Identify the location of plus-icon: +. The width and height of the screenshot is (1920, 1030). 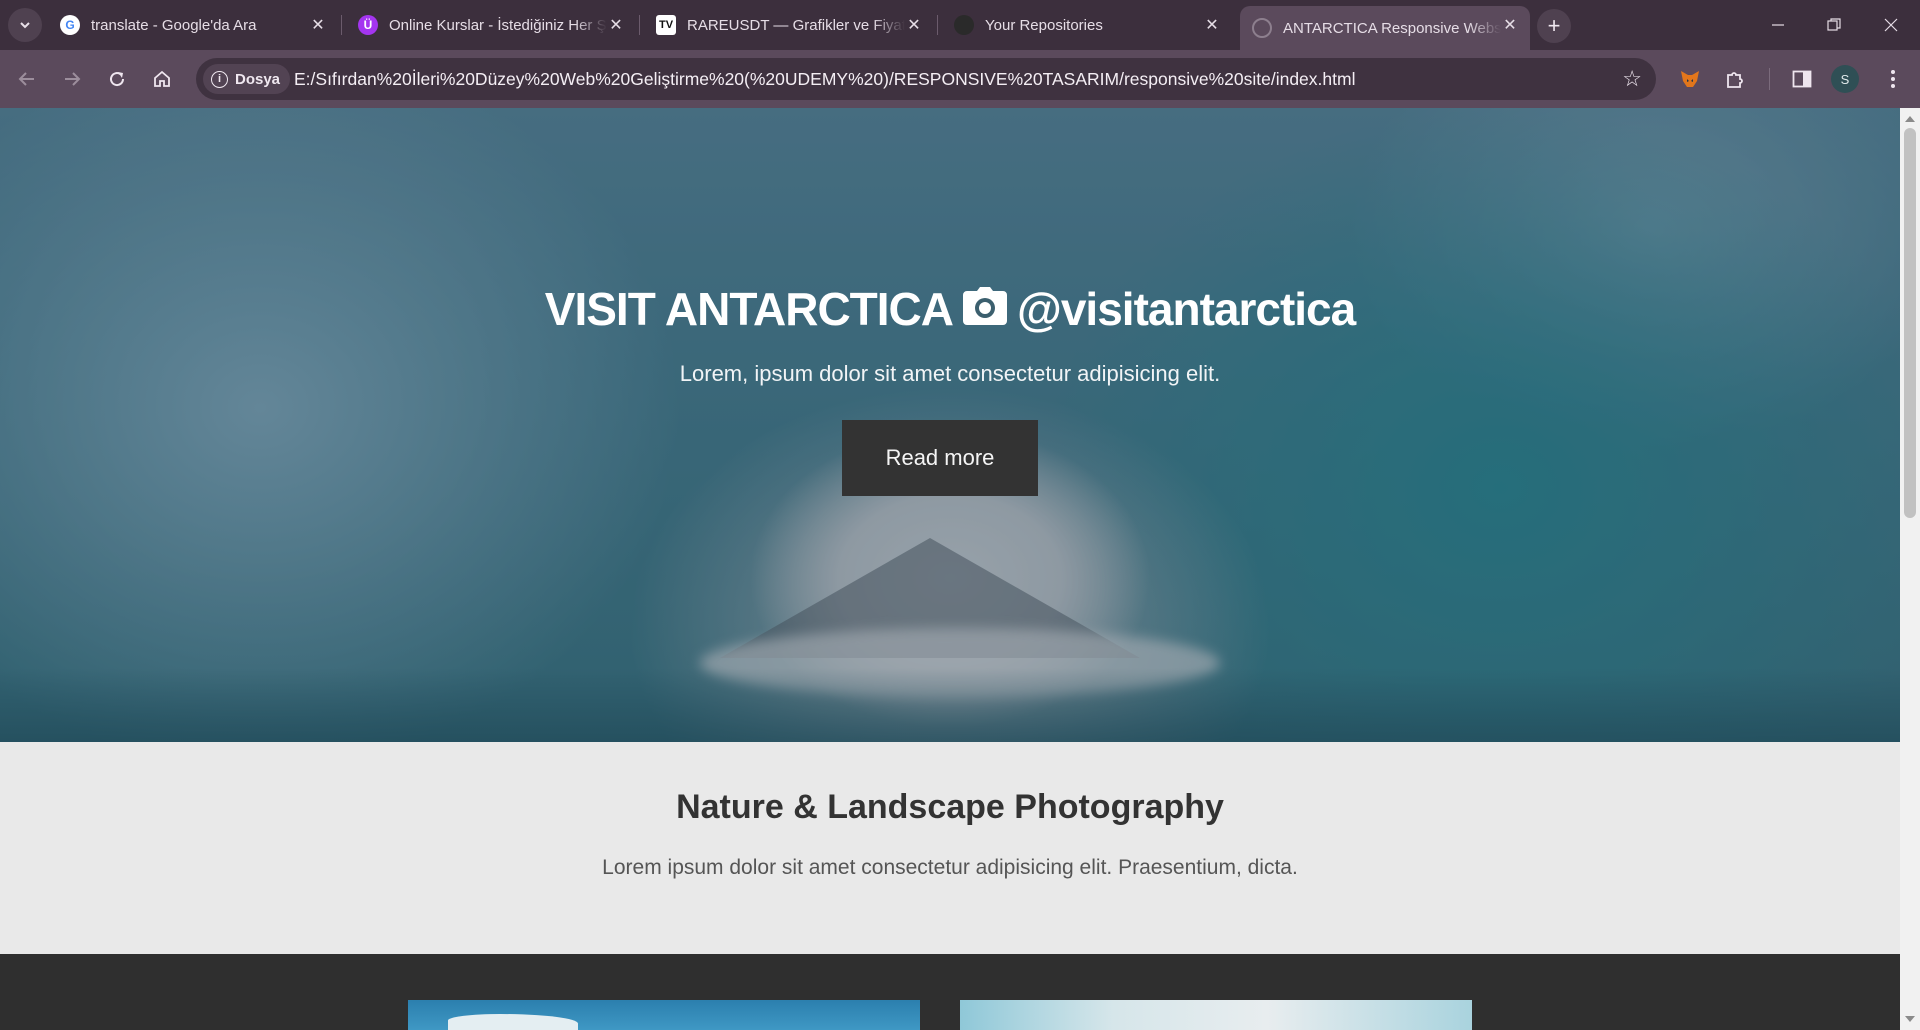
(1554, 25).